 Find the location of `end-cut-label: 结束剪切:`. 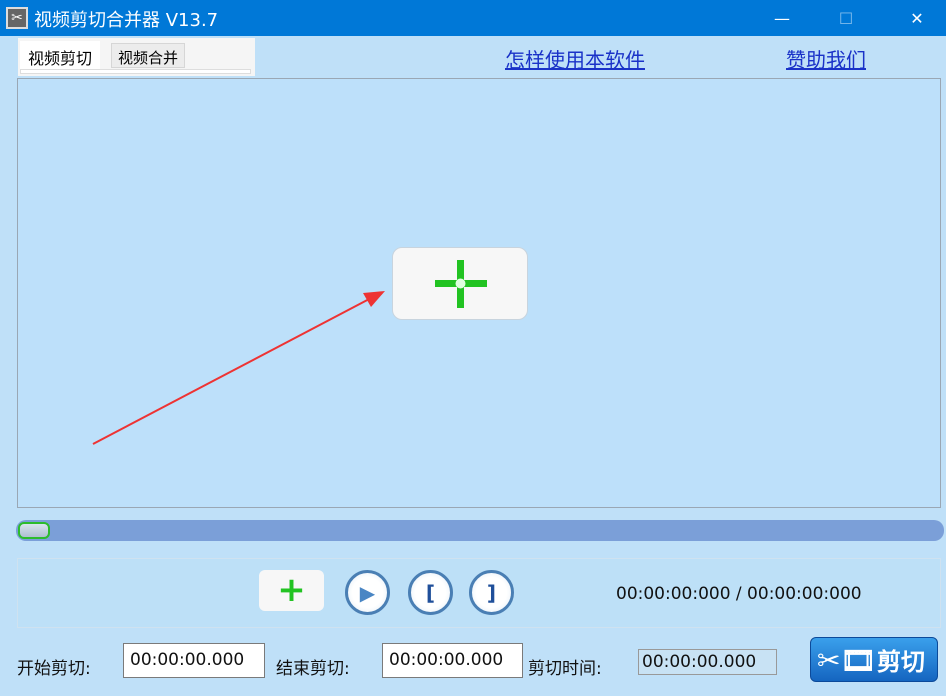

end-cut-label: 结束剪切: is located at coordinates (313, 669).